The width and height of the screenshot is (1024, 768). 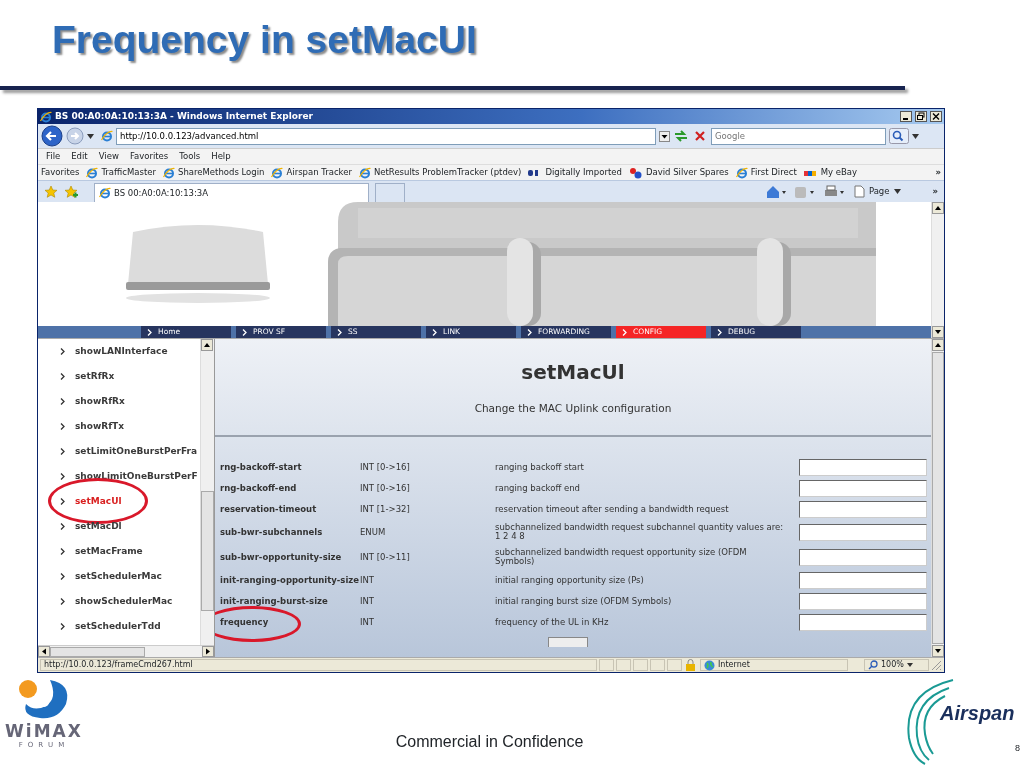 I want to click on favorite-link: My eBay, so click(x=830, y=172).